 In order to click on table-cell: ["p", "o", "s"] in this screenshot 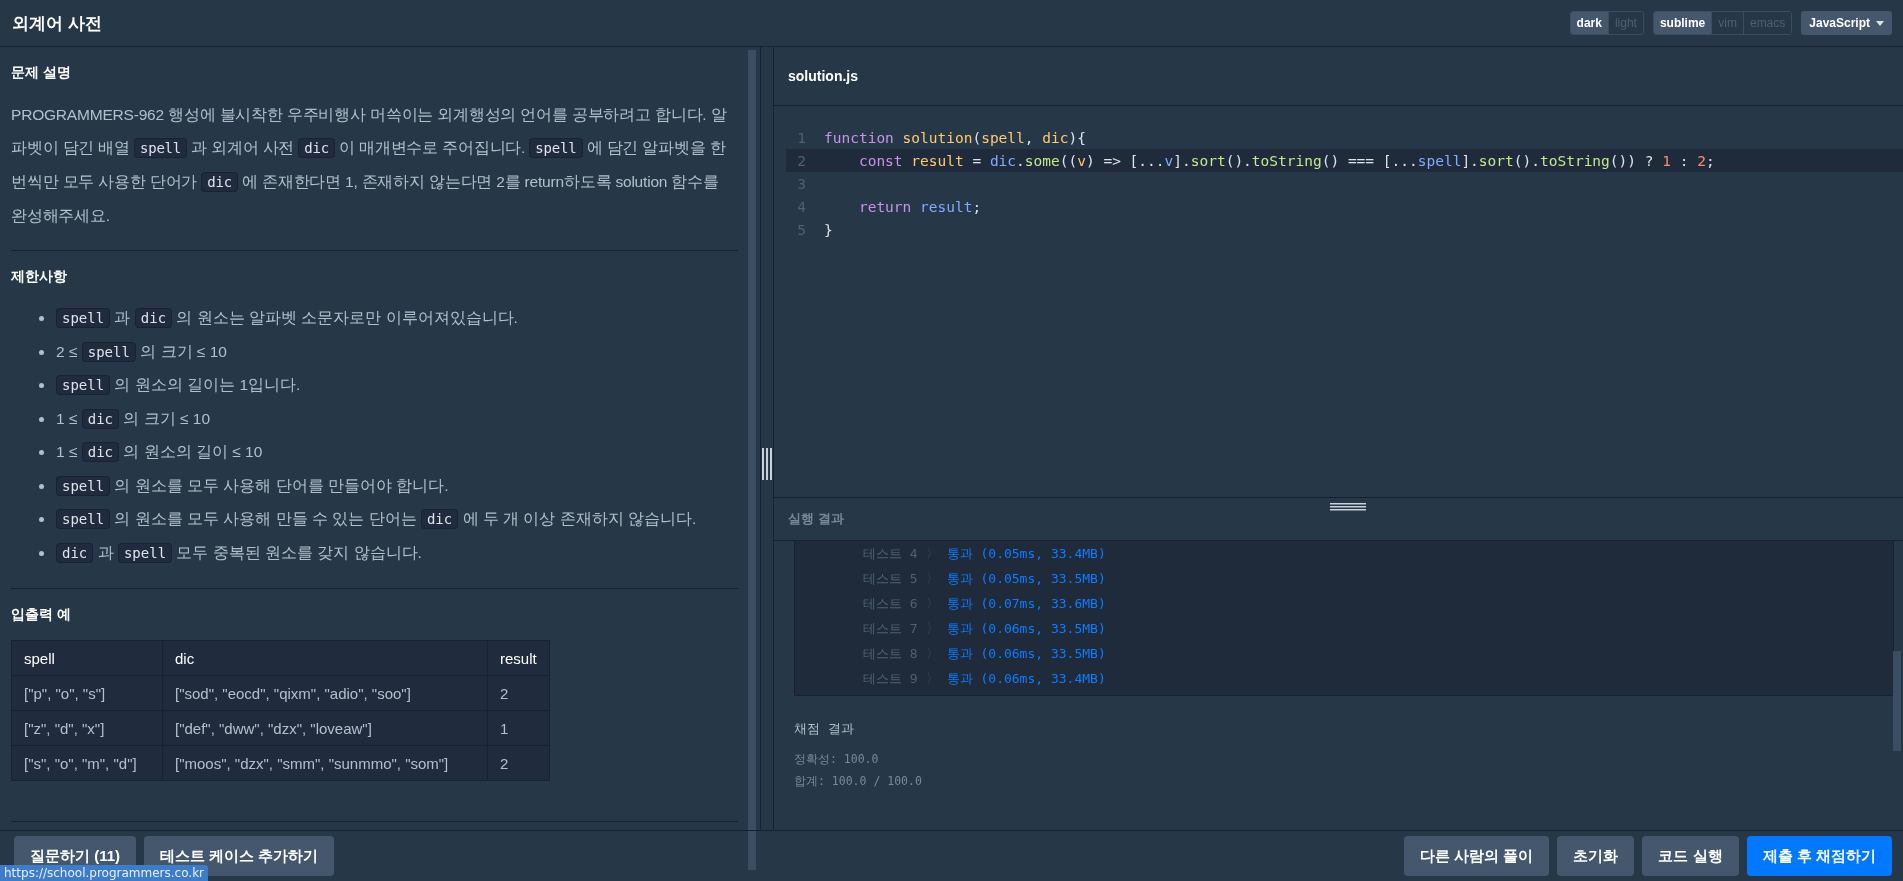, I will do `click(87, 693)`.